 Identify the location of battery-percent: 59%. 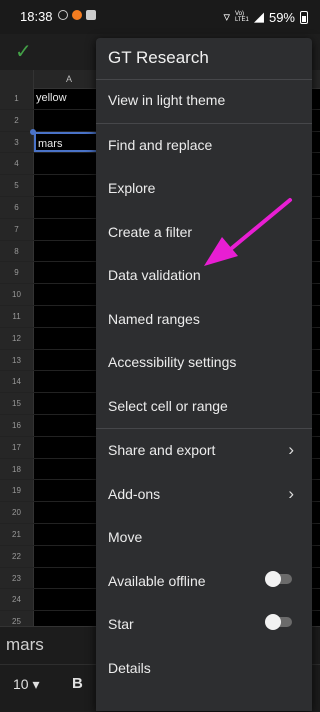
(281, 17).